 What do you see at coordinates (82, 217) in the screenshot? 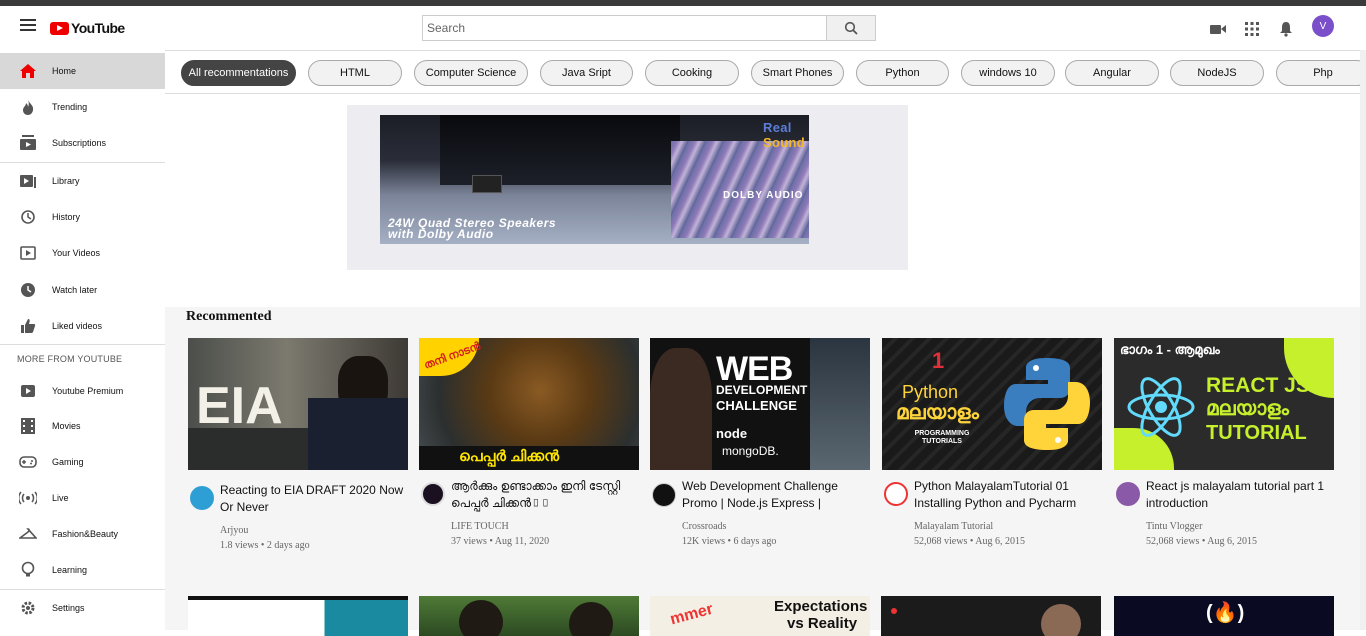
I see `sidebar-item-history: History` at bounding box center [82, 217].